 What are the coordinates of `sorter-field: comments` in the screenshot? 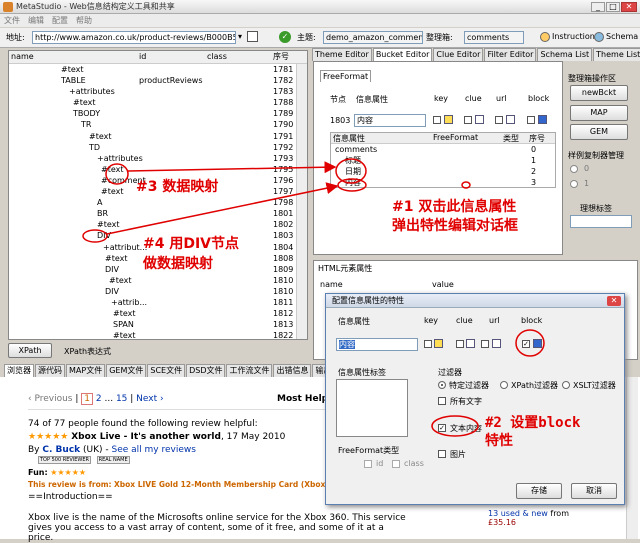 It's located at (494, 37).